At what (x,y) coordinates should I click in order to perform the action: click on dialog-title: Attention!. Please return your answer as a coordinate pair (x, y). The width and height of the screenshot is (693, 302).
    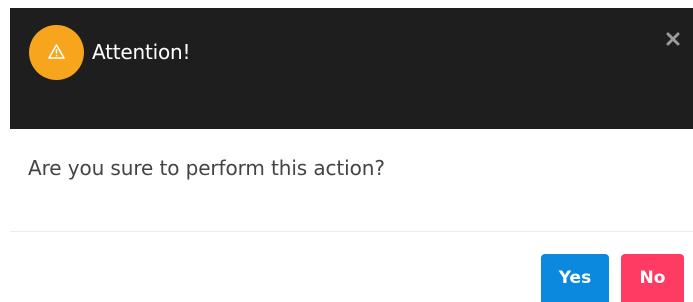
    Looking at the image, I should click on (141, 52).